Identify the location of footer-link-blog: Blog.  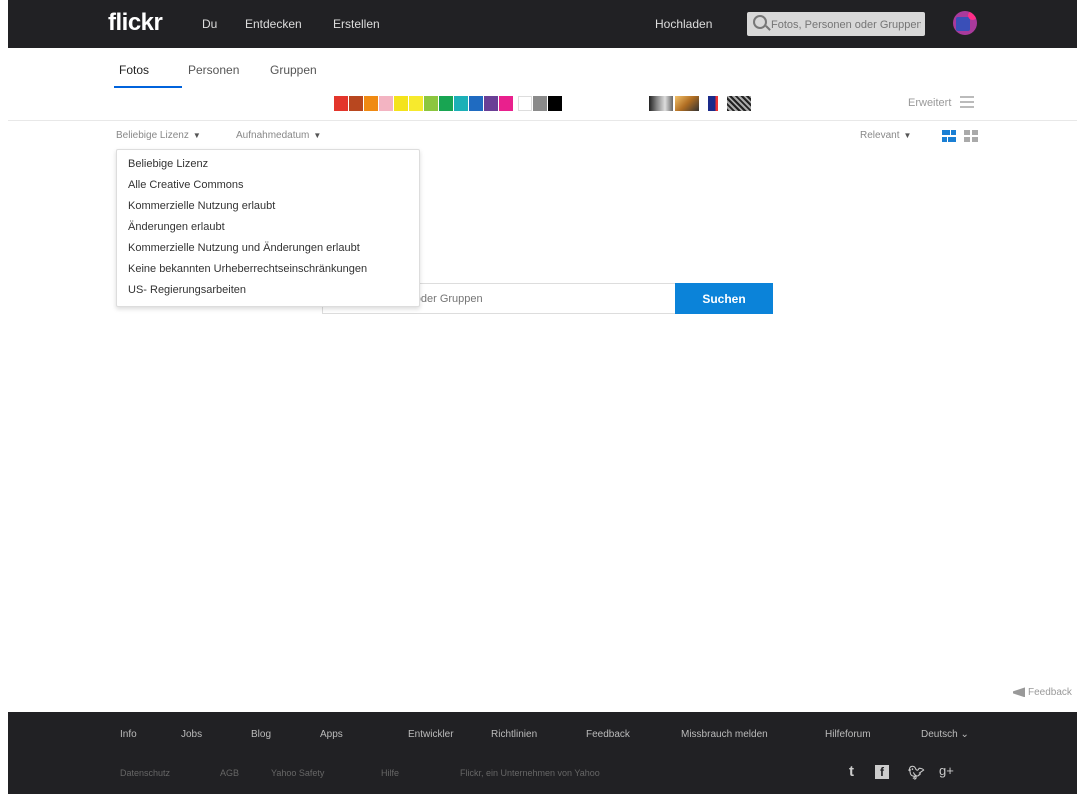
(261, 734).